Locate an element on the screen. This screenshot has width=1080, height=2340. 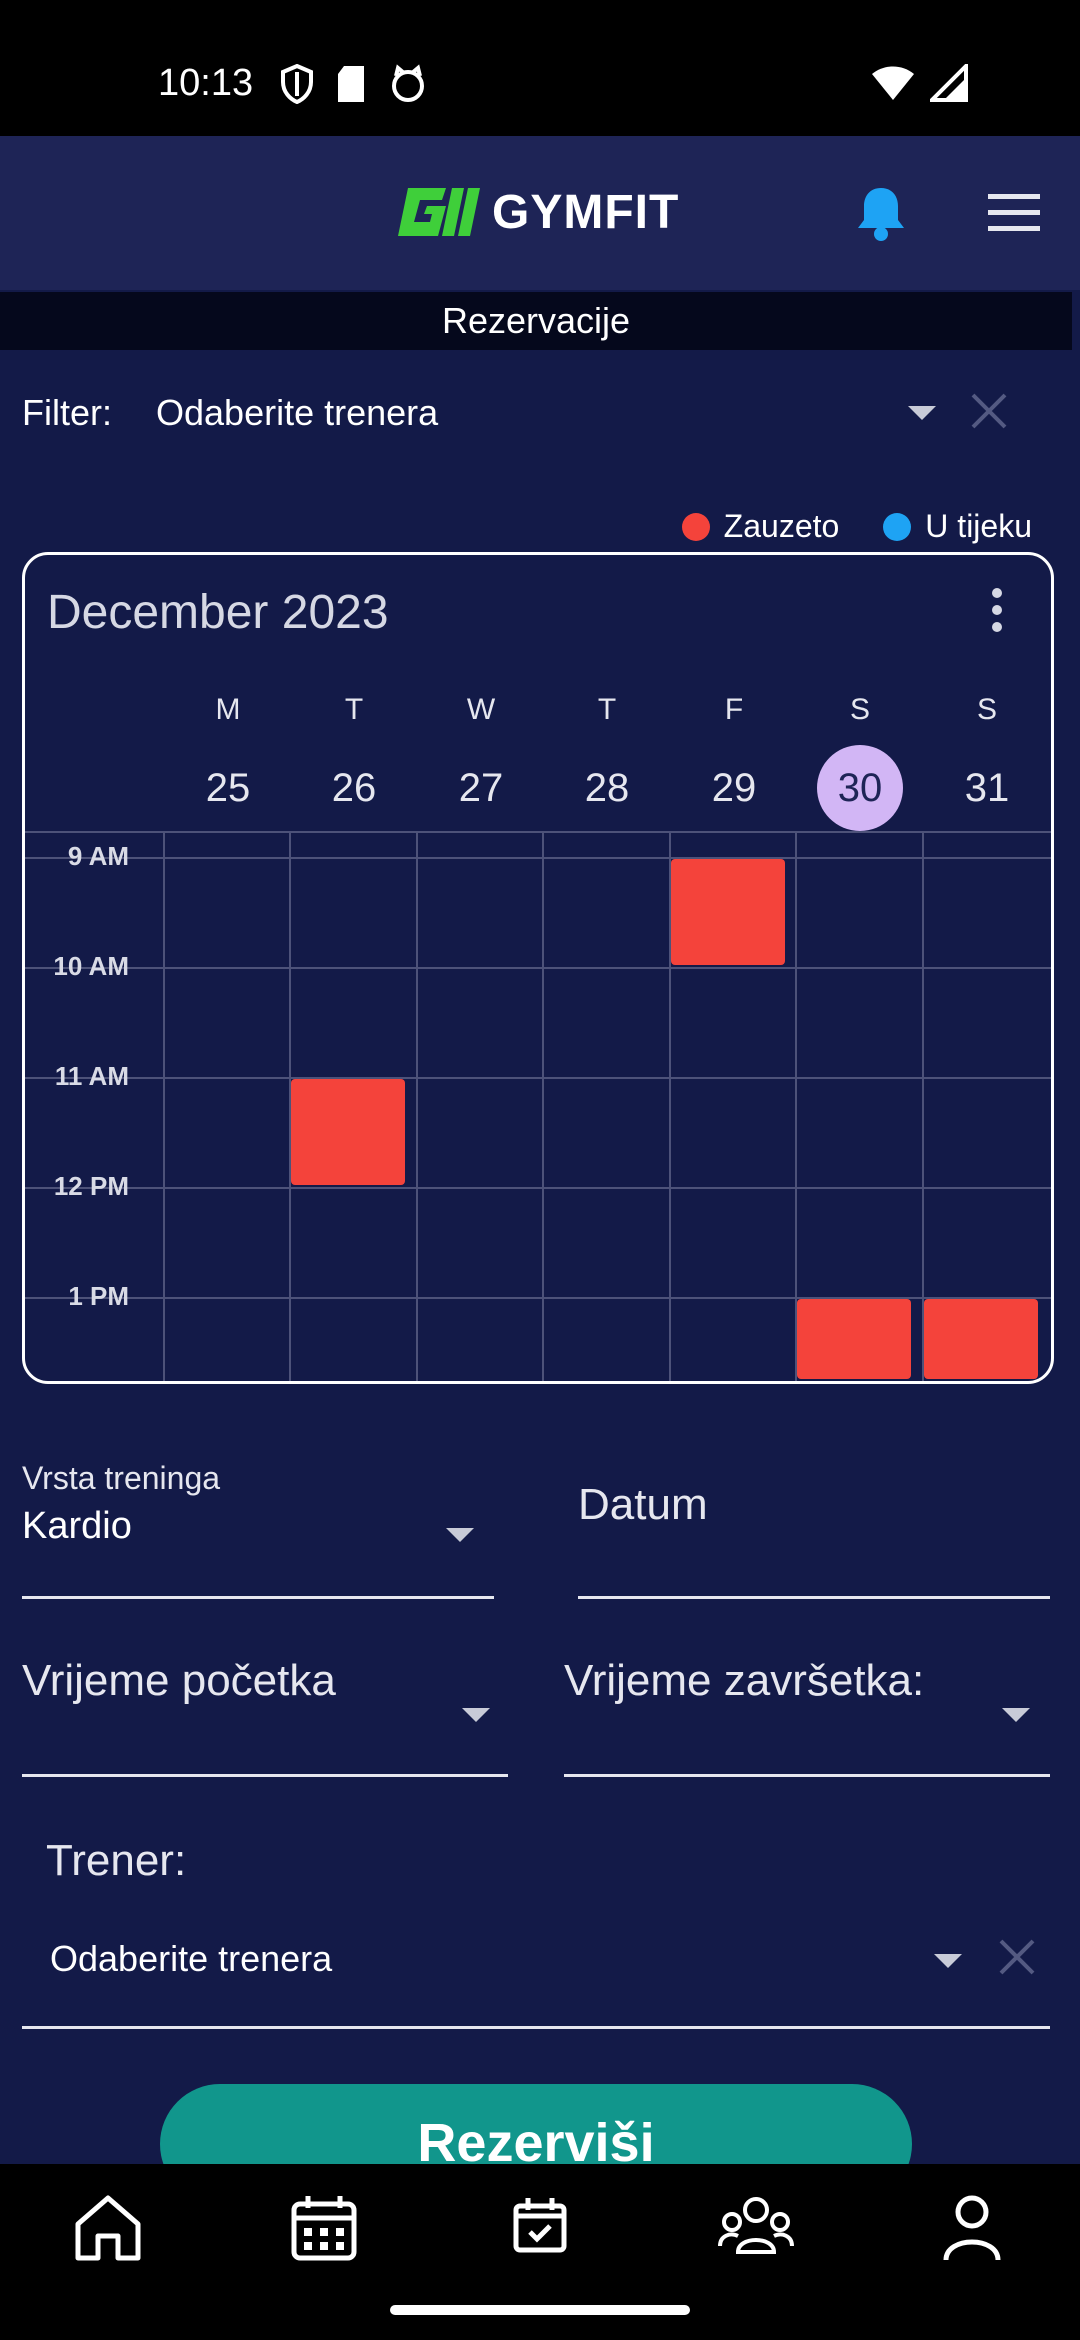
weekday-label: M is located at coordinates (228, 709).